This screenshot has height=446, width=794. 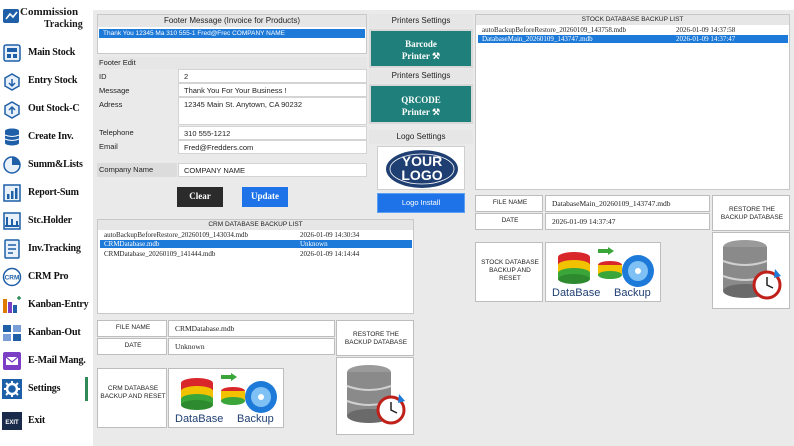 I want to click on sidebar-item-report-sum: Report-Sum, so click(x=46, y=193).